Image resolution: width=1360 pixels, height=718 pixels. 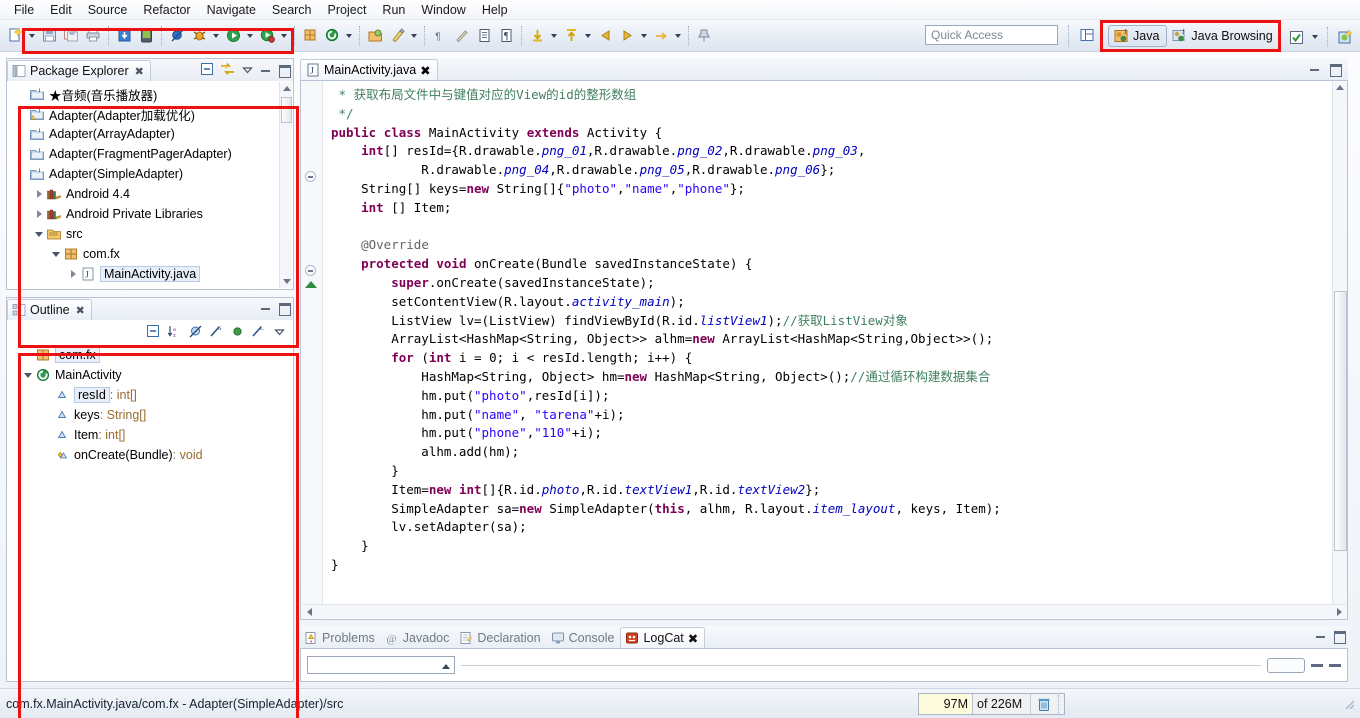 I want to click on forward-dropdown, so click(x=644, y=36).